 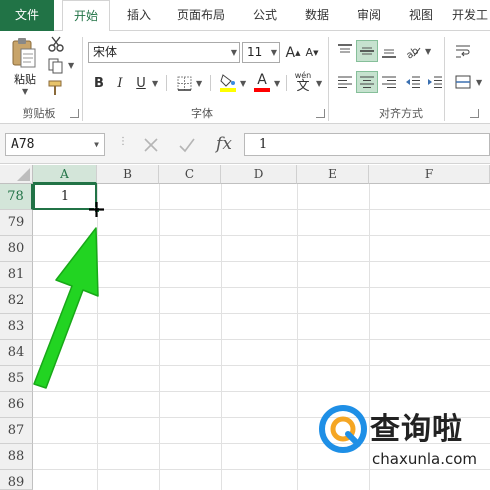 I want to click on fill-color-icon, so click(x=228, y=82).